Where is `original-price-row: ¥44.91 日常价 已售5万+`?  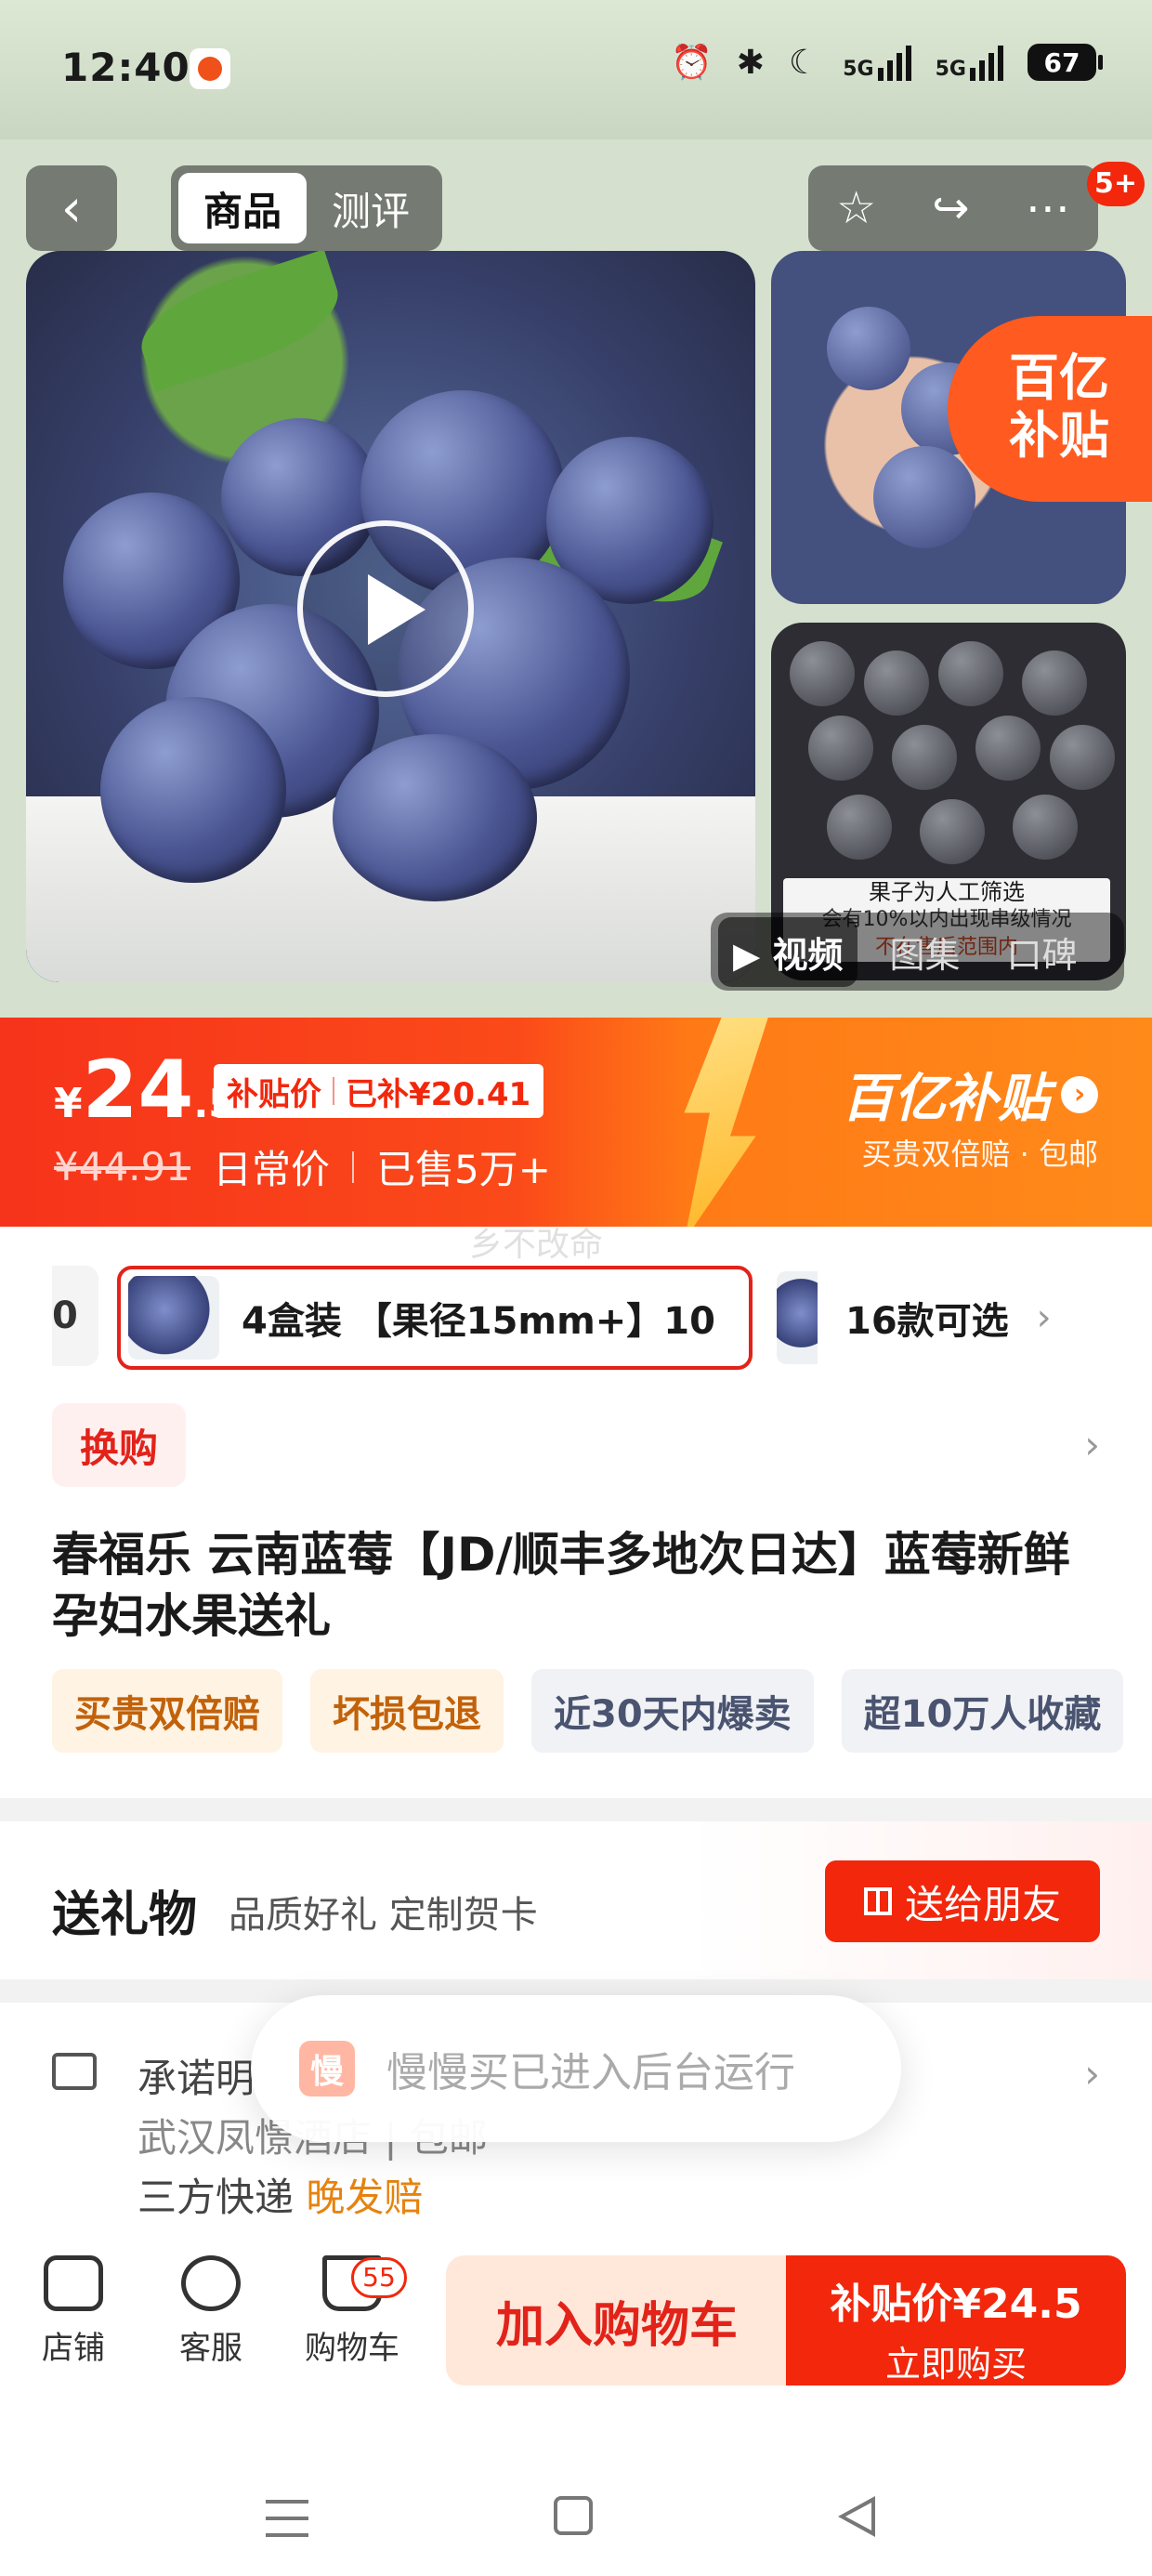 original-price-row: ¥44.91 日常价 已售5万+ is located at coordinates (302, 1166).